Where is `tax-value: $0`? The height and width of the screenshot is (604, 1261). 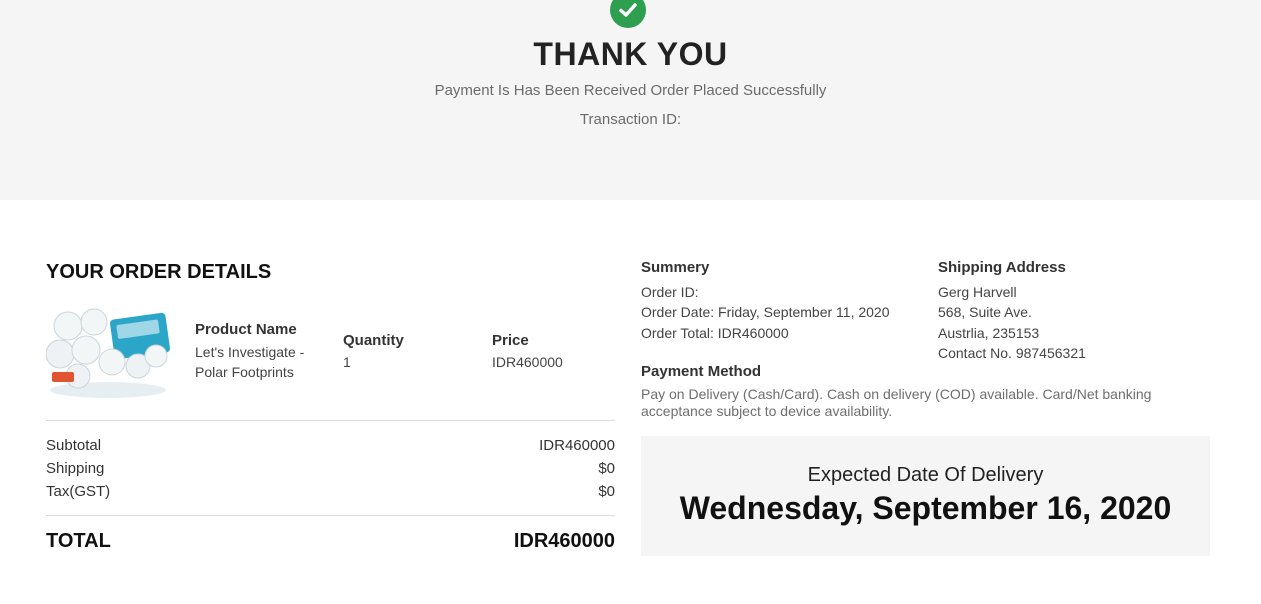 tax-value: $0 is located at coordinates (606, 491).